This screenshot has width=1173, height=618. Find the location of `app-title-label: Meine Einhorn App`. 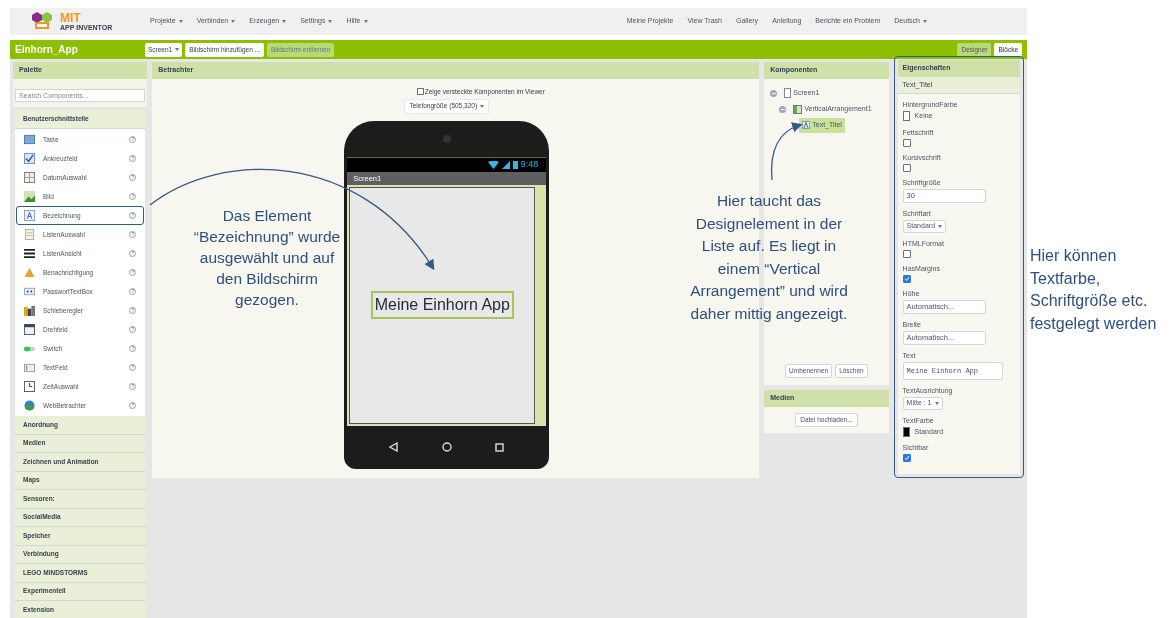

app-title-label: Meine Einhorn App is located at coordinates (442, 305).